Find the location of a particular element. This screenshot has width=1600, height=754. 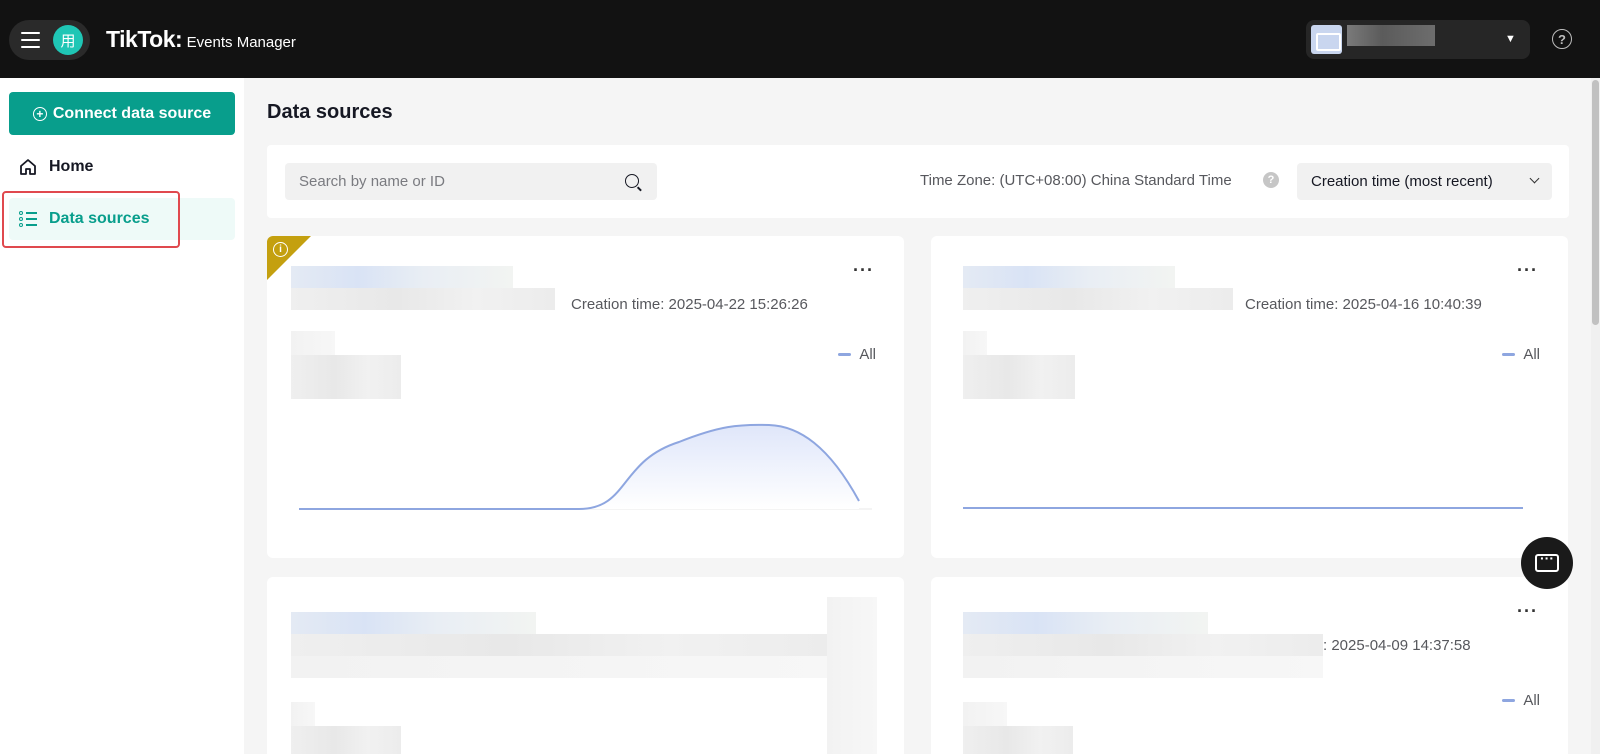

chat-support-button is located at coordinates (1547, 563).